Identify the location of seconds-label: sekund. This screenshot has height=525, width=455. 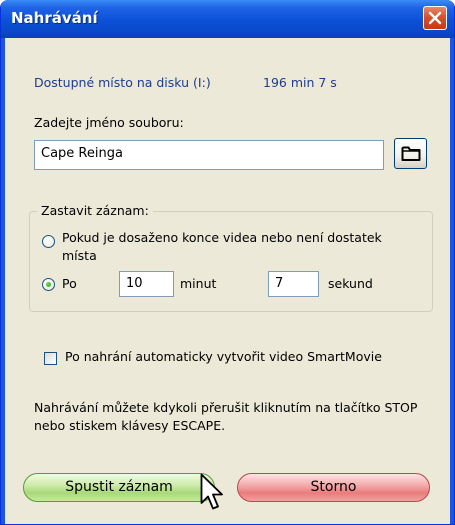
(350, 283).